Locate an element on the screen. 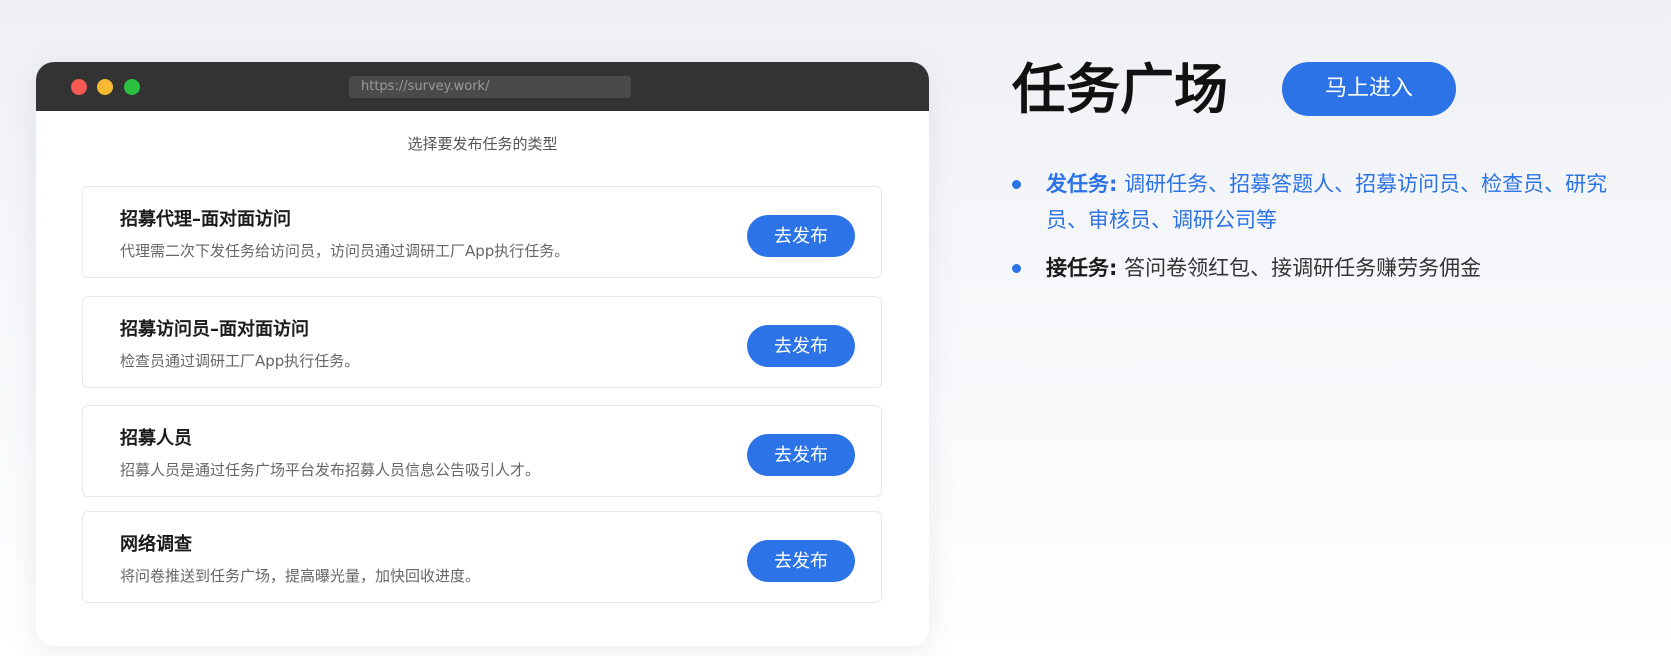 This screenshot has height=656, width=1671. list-item: 发任务: 调研任务、招募答题人、招募访问员、检查员、研究员、审核员、调研公司等 is located at coordinates (1322, 202).